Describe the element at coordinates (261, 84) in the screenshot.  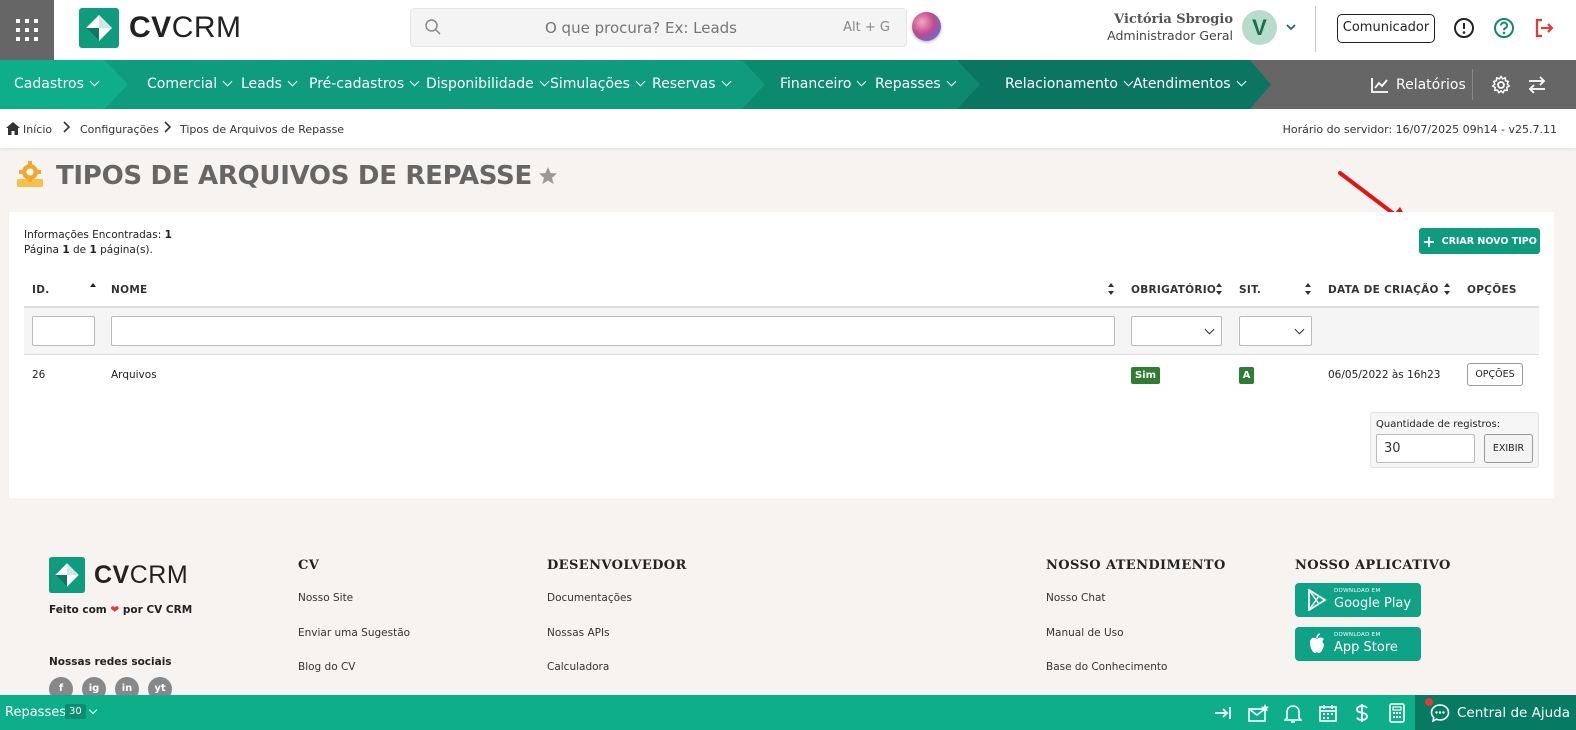
I see `nav-label: Leads` at that location.